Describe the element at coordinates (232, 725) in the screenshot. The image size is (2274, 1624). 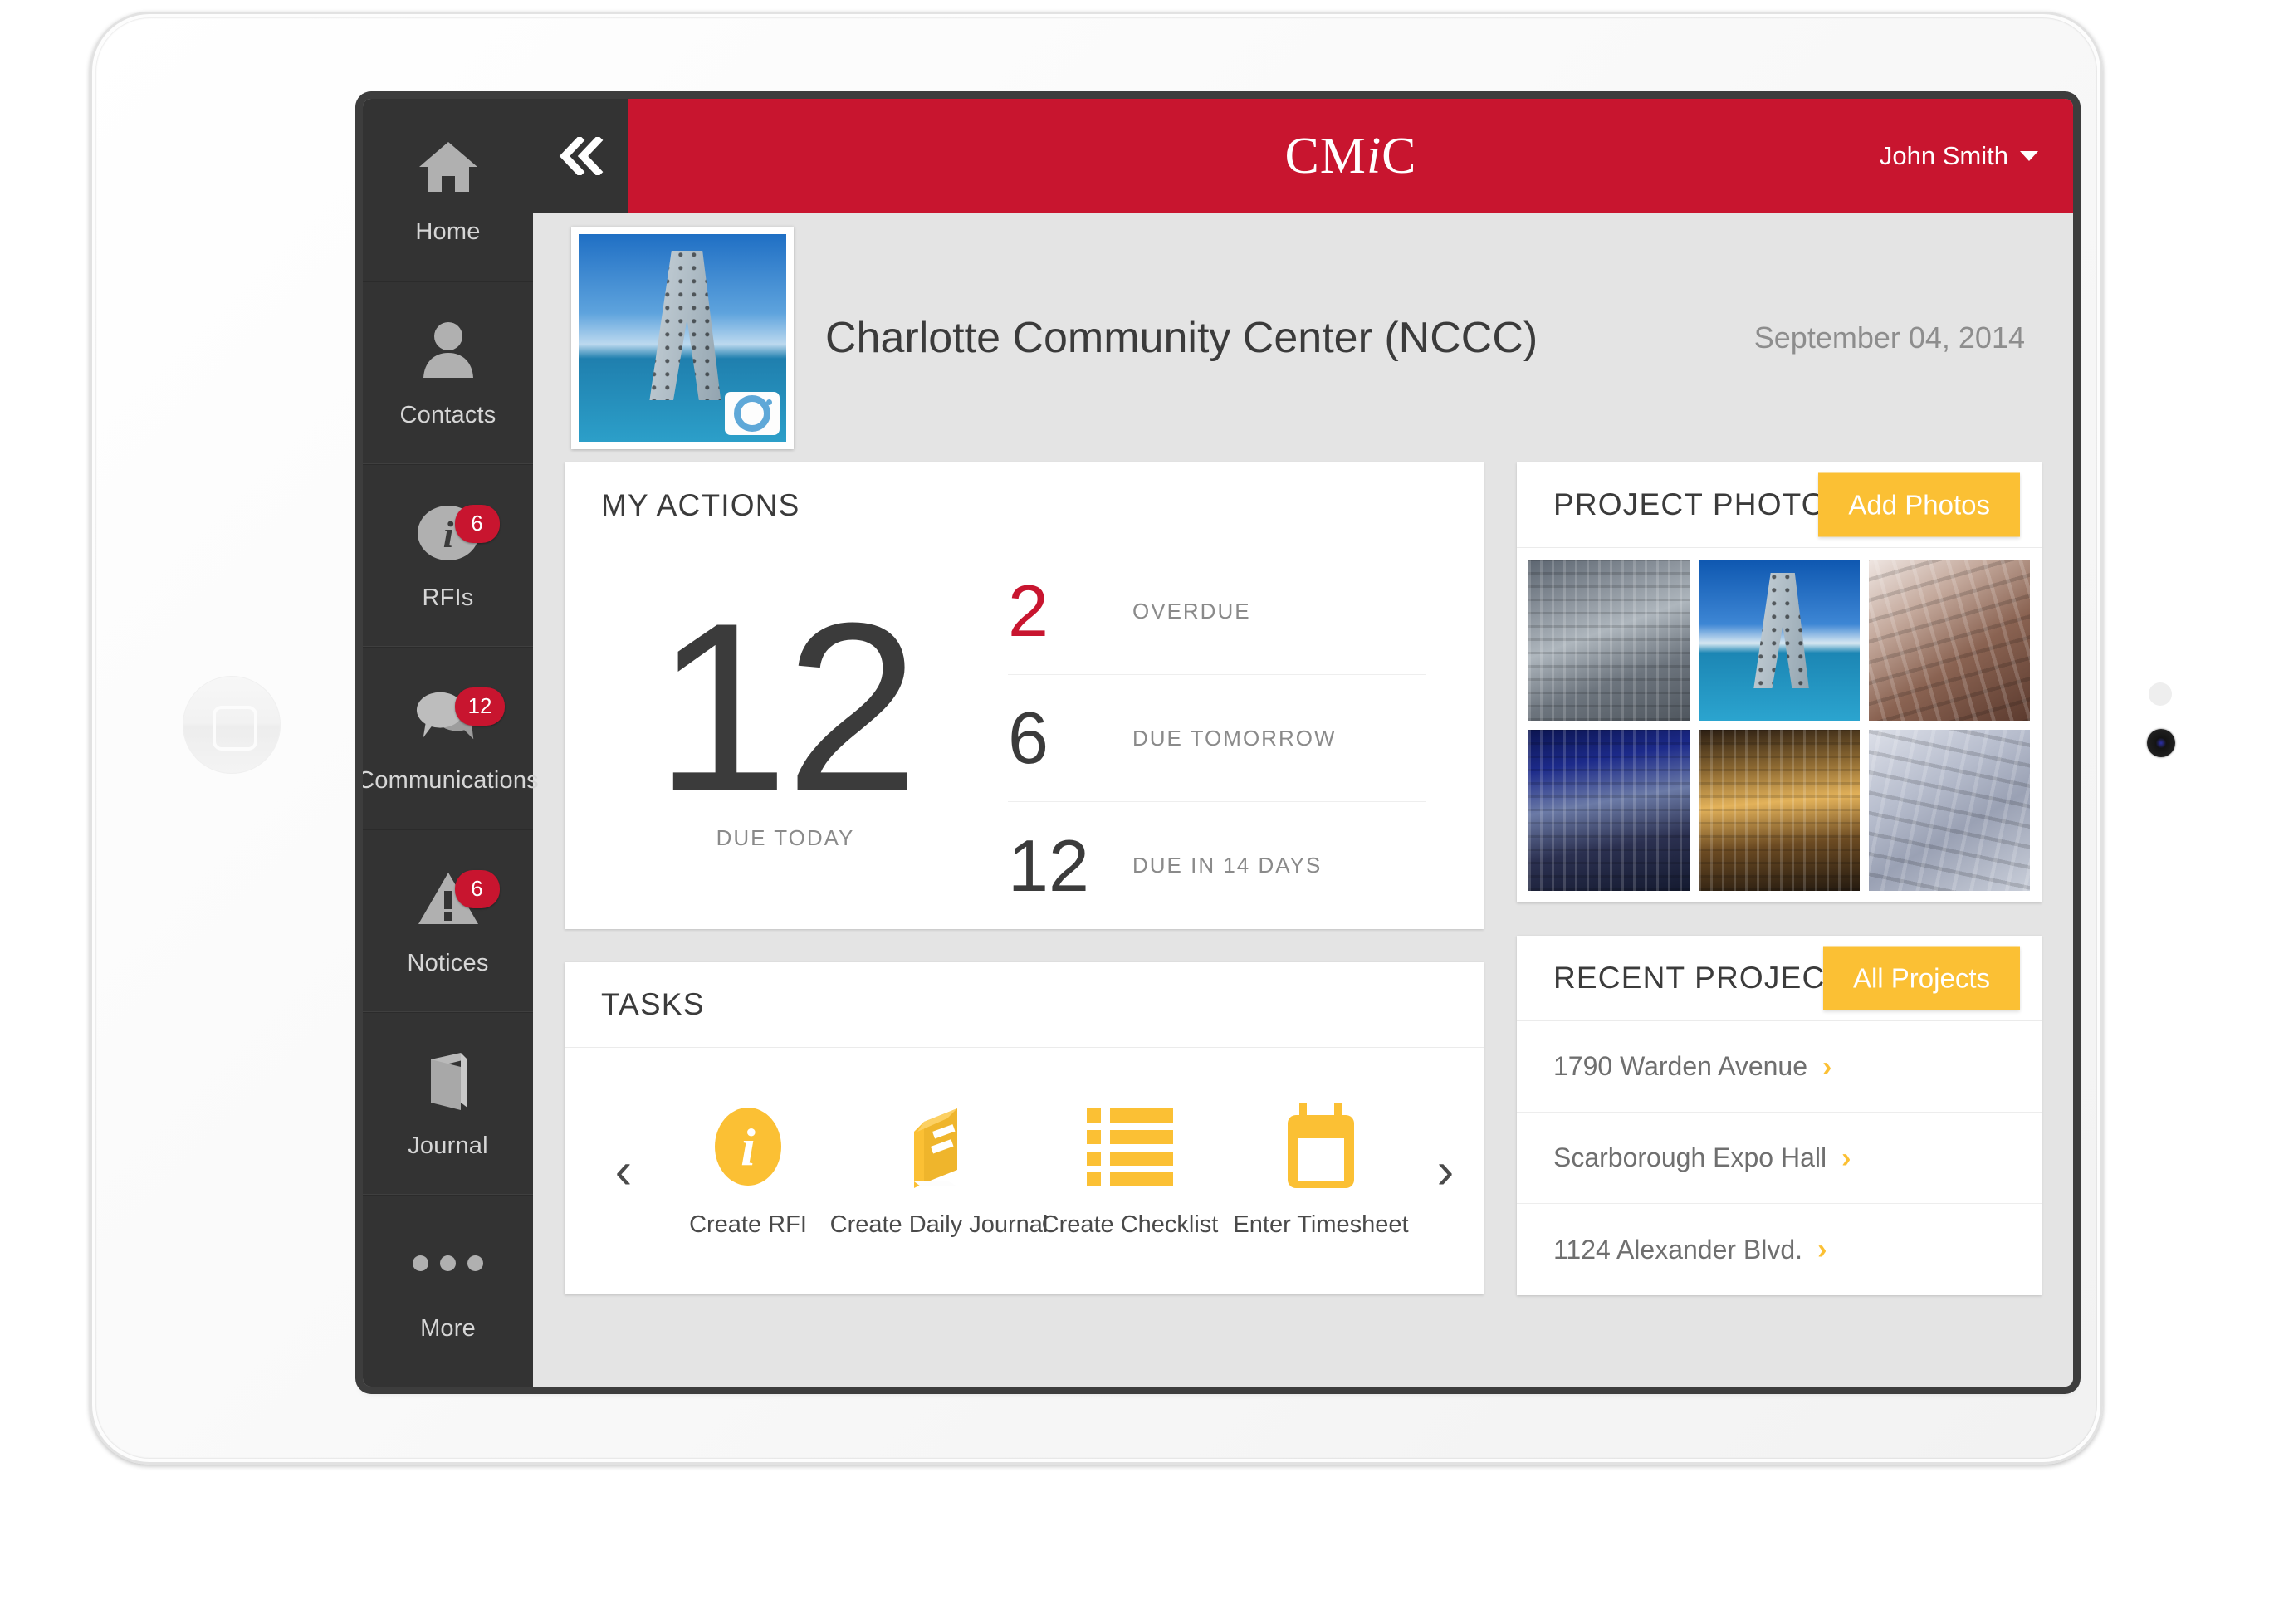
I see `device-home-button` at that location.